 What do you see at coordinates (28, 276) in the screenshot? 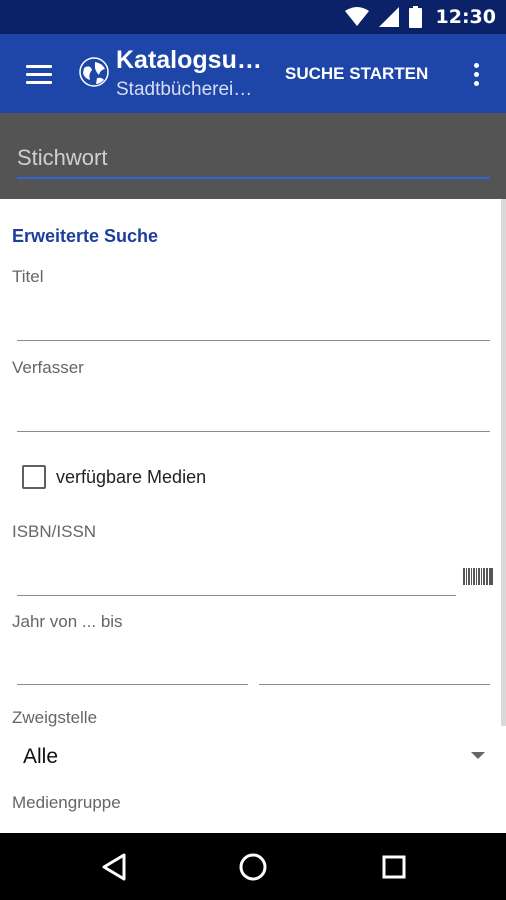
I see `title-label: Titel` at bounding box center [28, 276].